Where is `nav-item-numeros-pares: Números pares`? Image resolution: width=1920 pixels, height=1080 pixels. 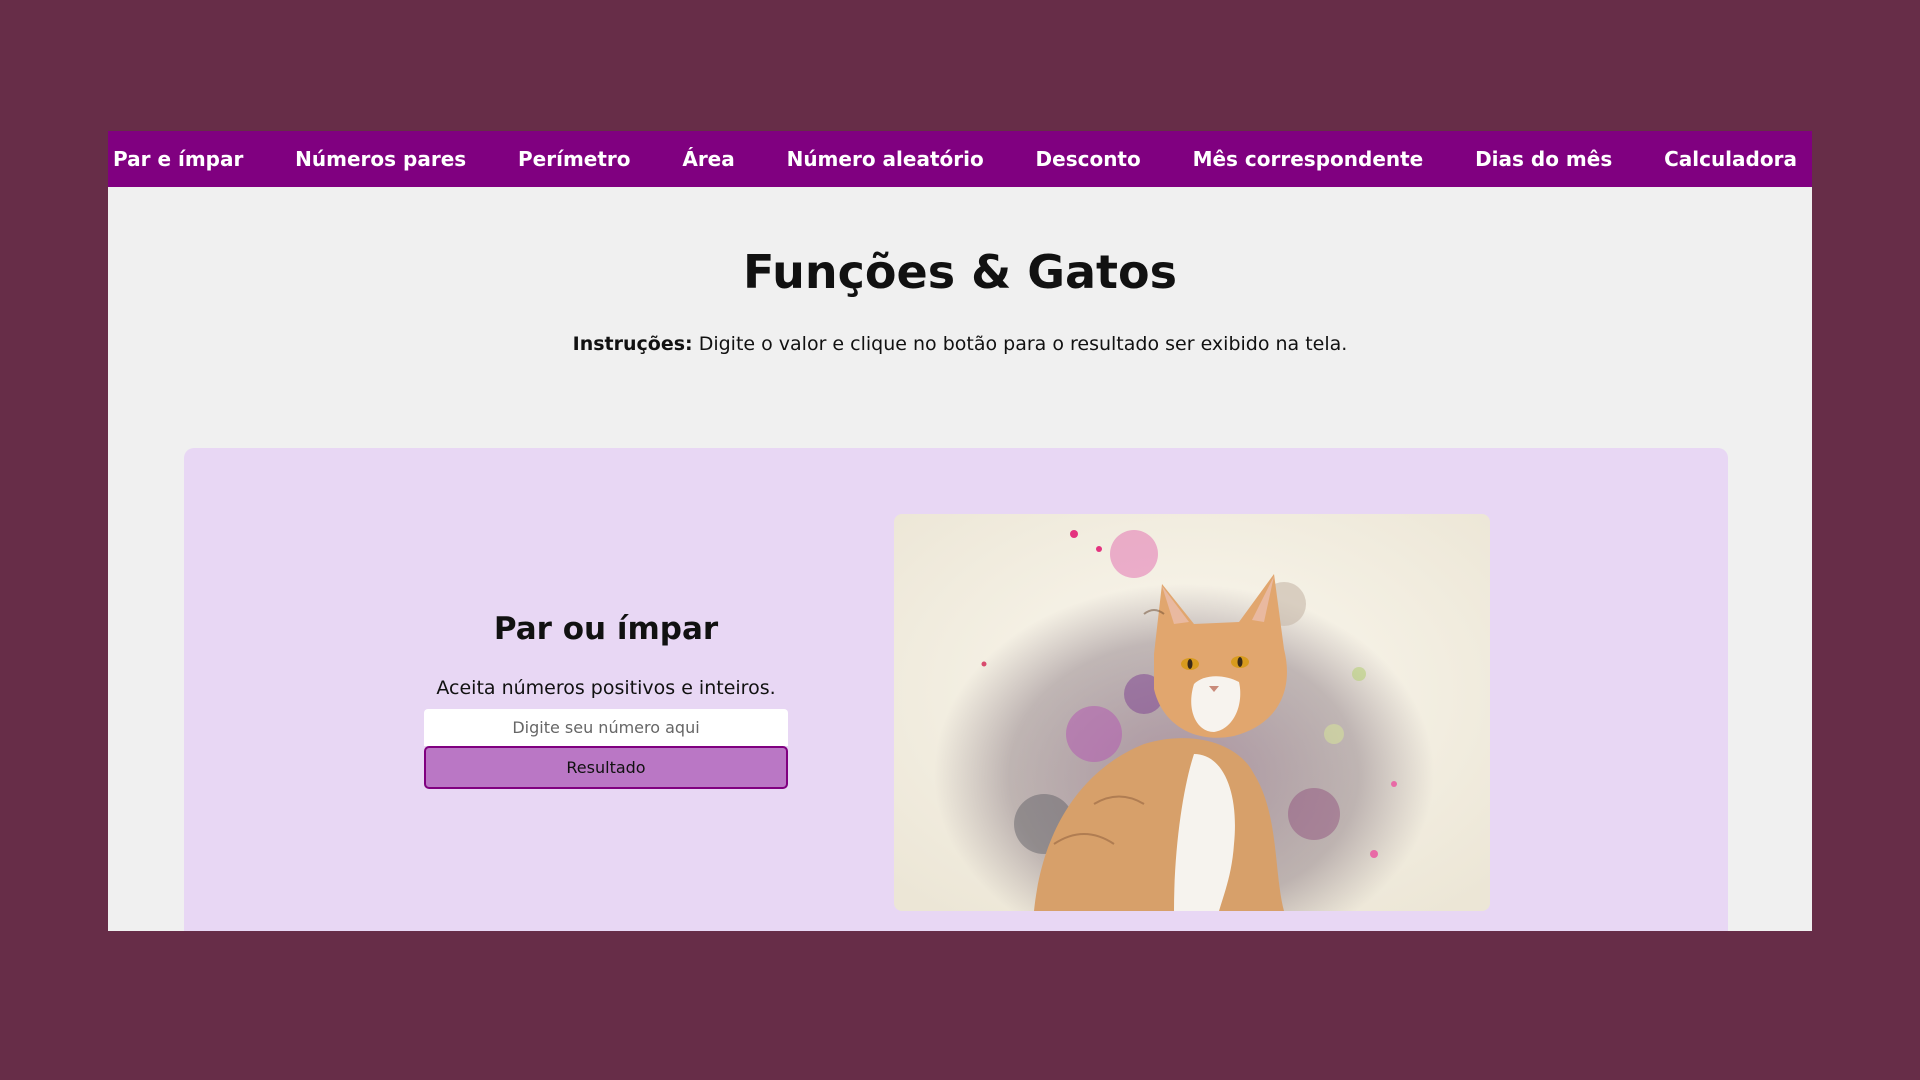
nav-item-numeros-pares: Números pares is located at coordinates (380, 159).